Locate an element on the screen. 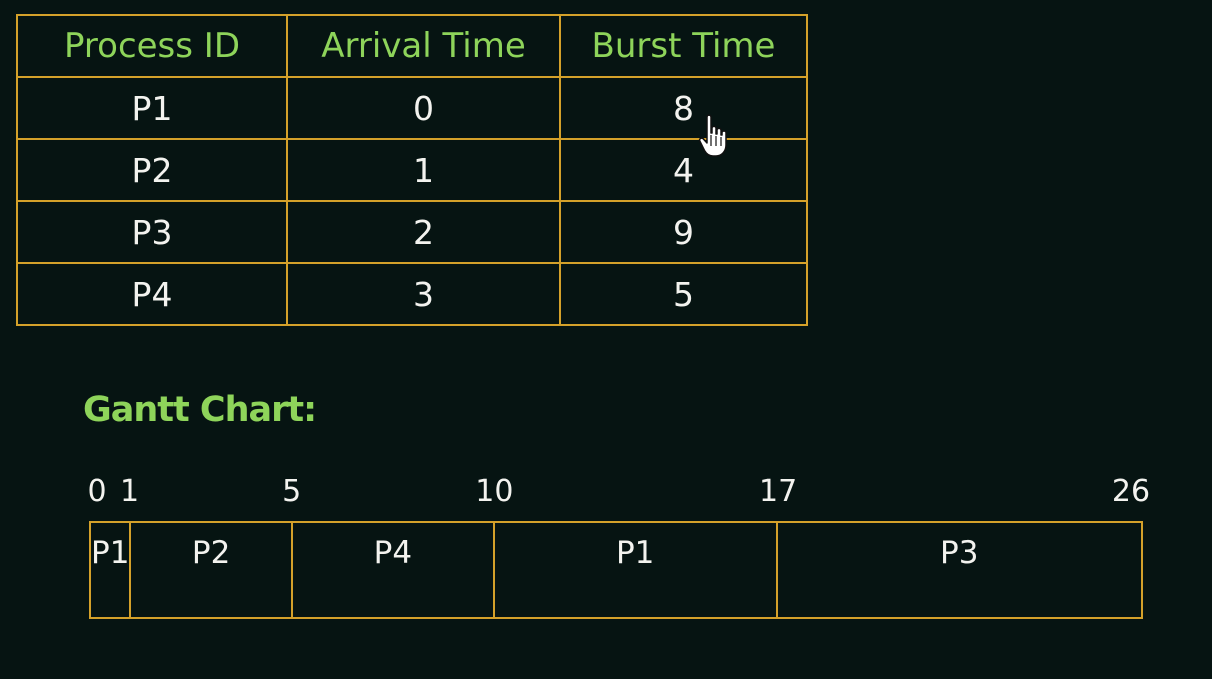 The height and width of the screenshot is (679, 1212). header-burst-time: Burst Time is located at coordinates (683, 46).